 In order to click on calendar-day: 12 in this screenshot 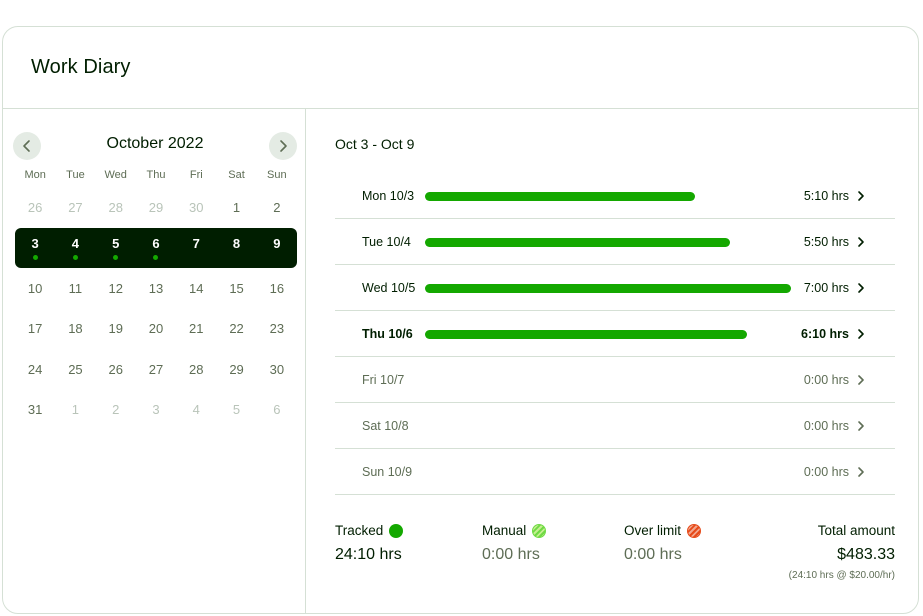, I will do `click(116, 288)`.